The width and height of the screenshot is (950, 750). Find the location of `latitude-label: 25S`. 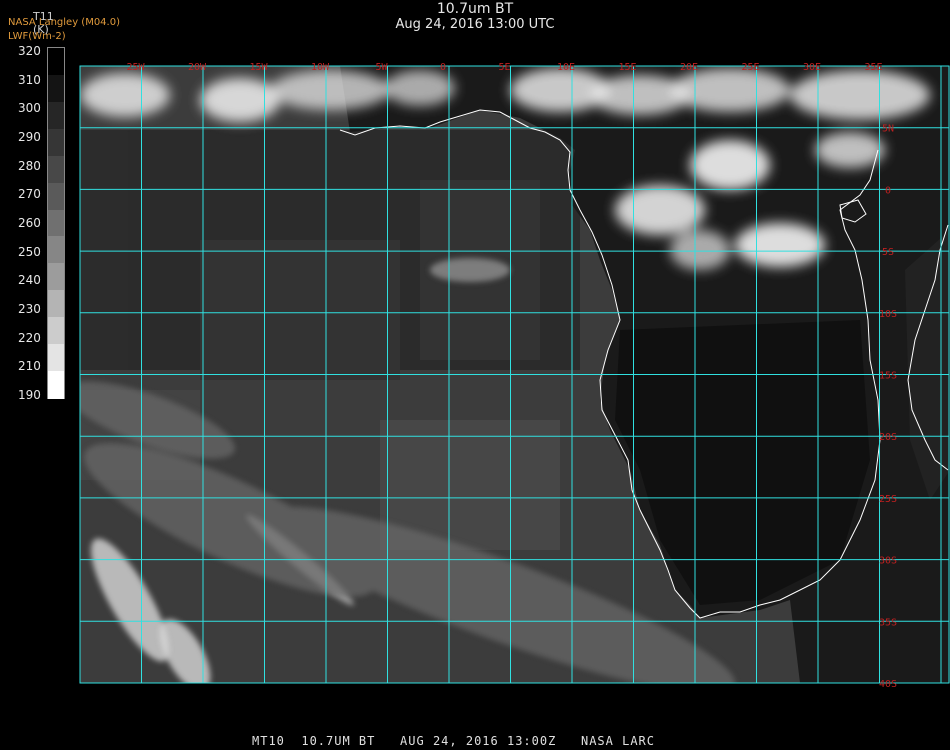

latitude-label: 25S is located at coordinates (888, 499).